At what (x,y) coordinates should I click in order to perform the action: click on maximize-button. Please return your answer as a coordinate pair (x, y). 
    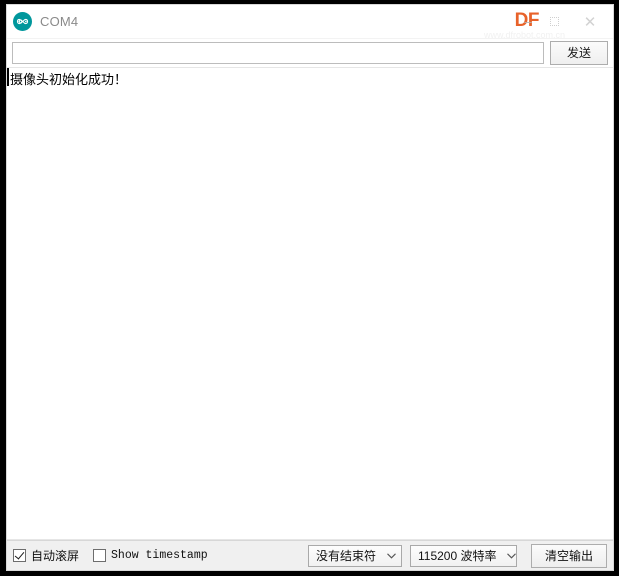
    Looking at the image, I should click on (554, 21).